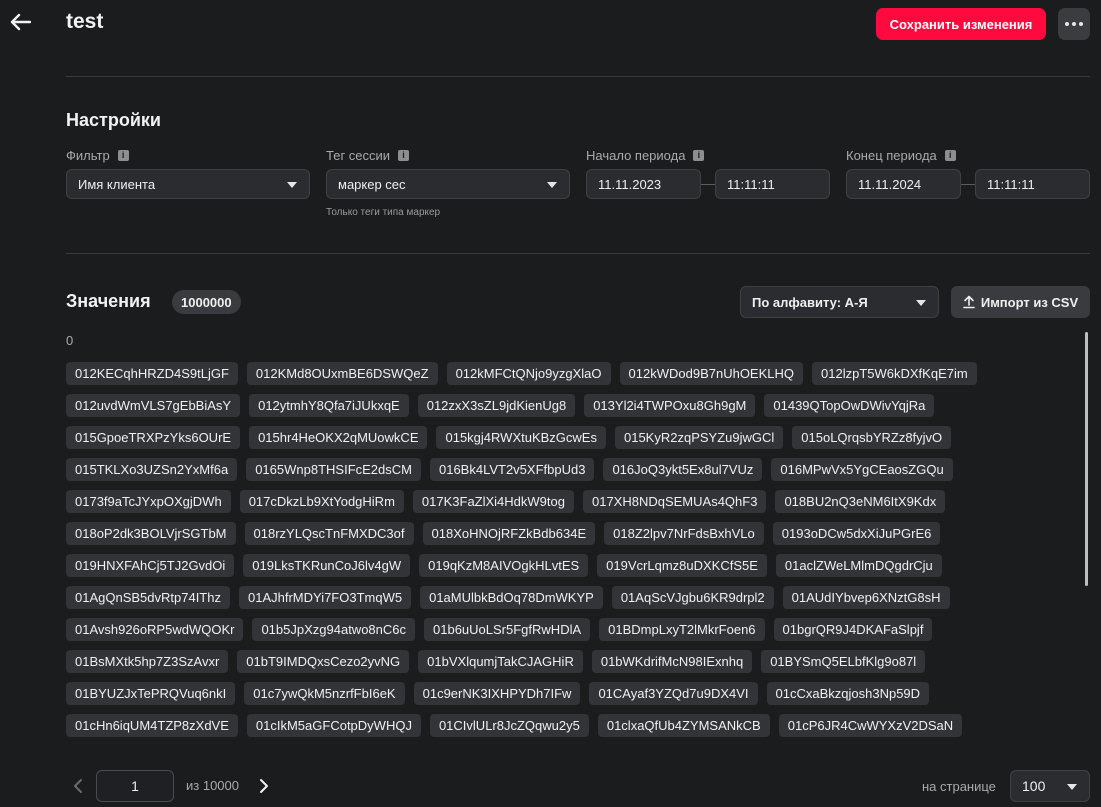 This screenshot has width=1101, height=807. What do you see at coordinates (578, 253) in the screenshot?
I see `settings-divider` at bounding box center [578, 253].